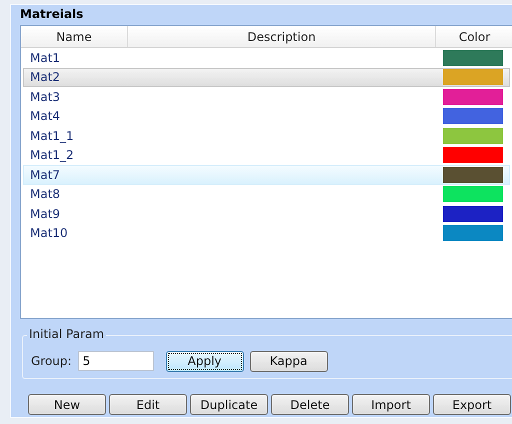  I want to click on material-name: Mat2, so click(45, 77).